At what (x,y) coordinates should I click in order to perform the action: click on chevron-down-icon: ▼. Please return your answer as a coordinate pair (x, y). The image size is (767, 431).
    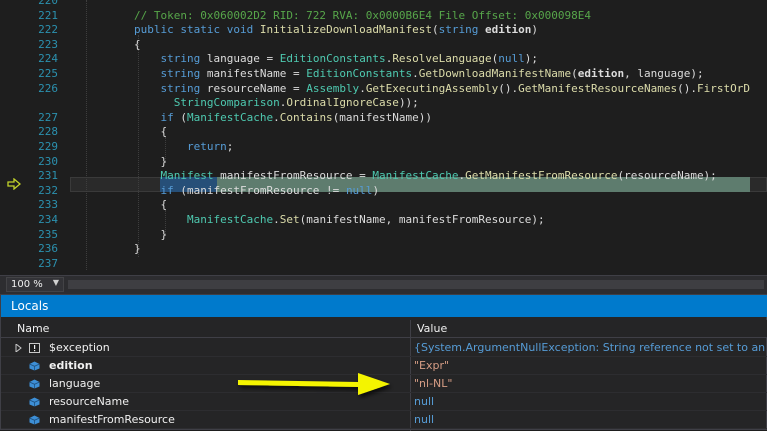
    Looking at the image, I should click on (56, 282).